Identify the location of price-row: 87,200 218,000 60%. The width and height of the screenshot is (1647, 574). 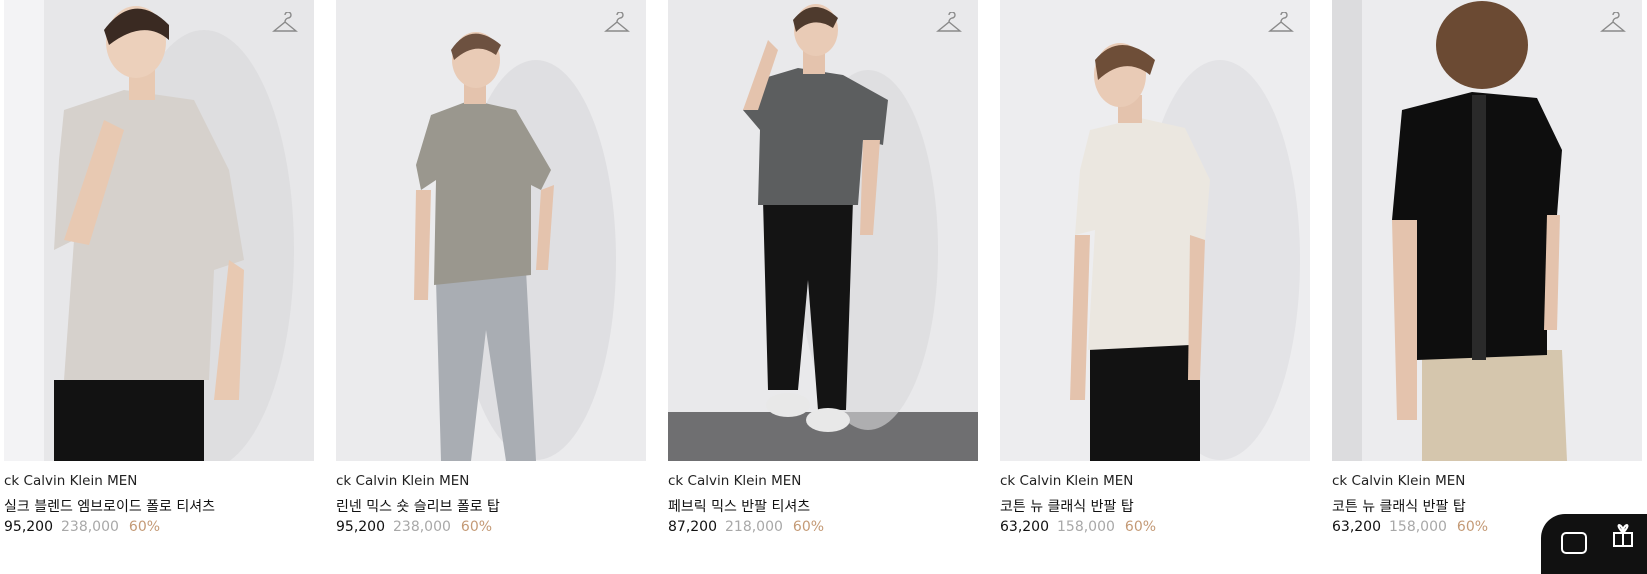
(746, 527).